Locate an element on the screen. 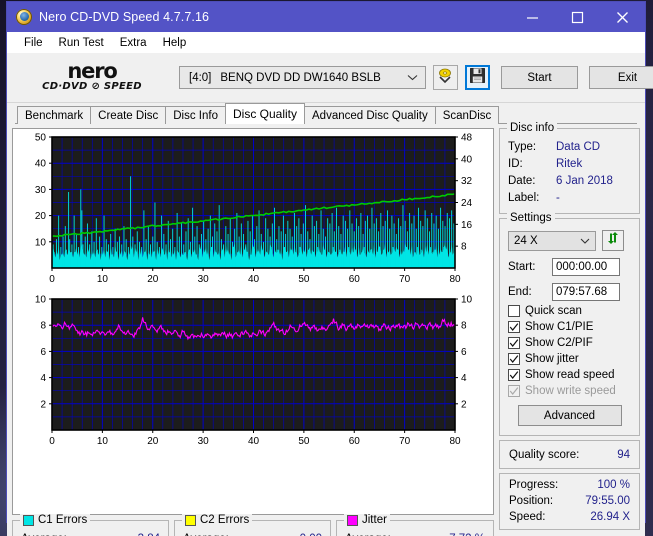  start-input: 000:00.00 is located at coordinates (586, 267).